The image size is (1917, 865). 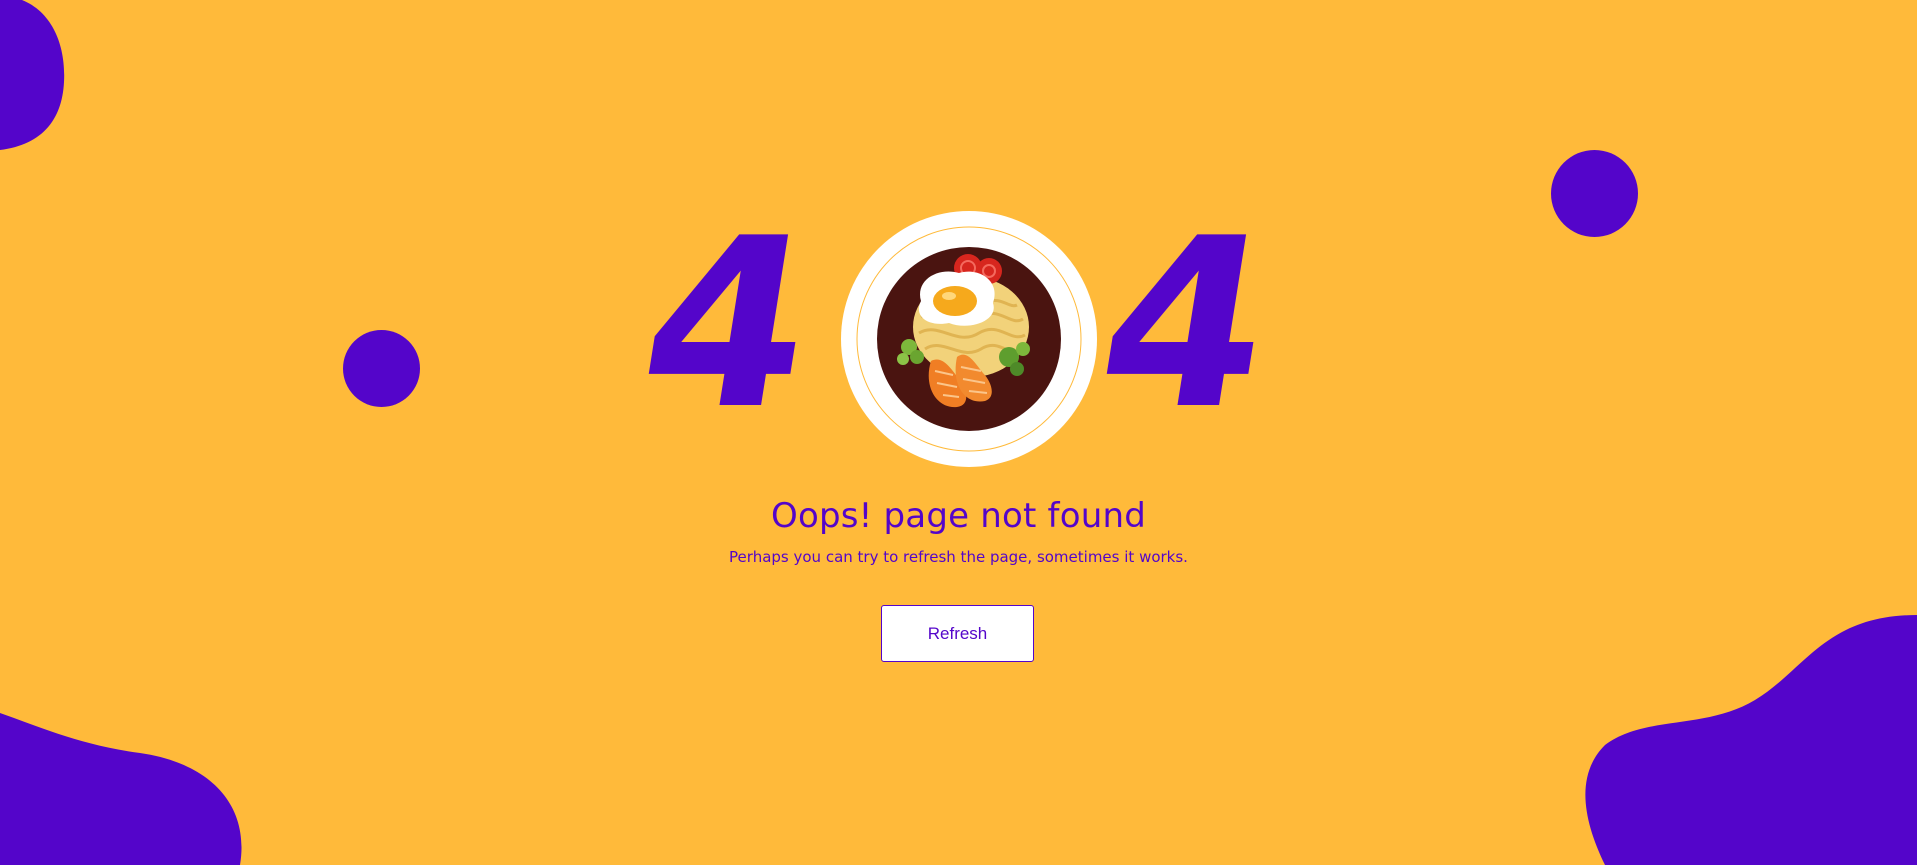 I want to click on page-title: Oops! page not found, so click(x=958, y=516).